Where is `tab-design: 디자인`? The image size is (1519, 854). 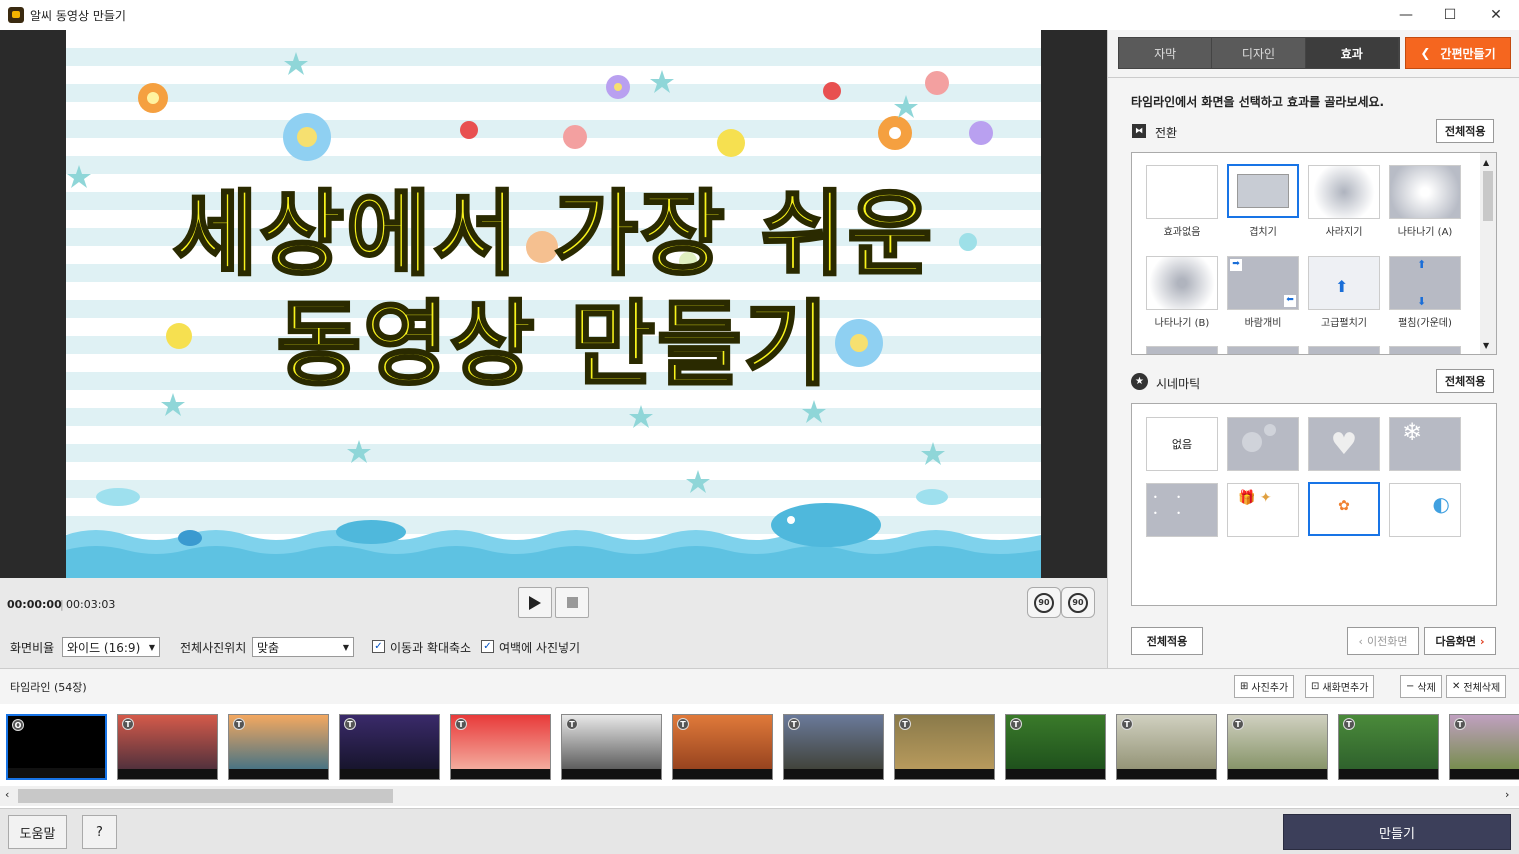
tab-design: 디자인 is located at coordinates (1259, 53).